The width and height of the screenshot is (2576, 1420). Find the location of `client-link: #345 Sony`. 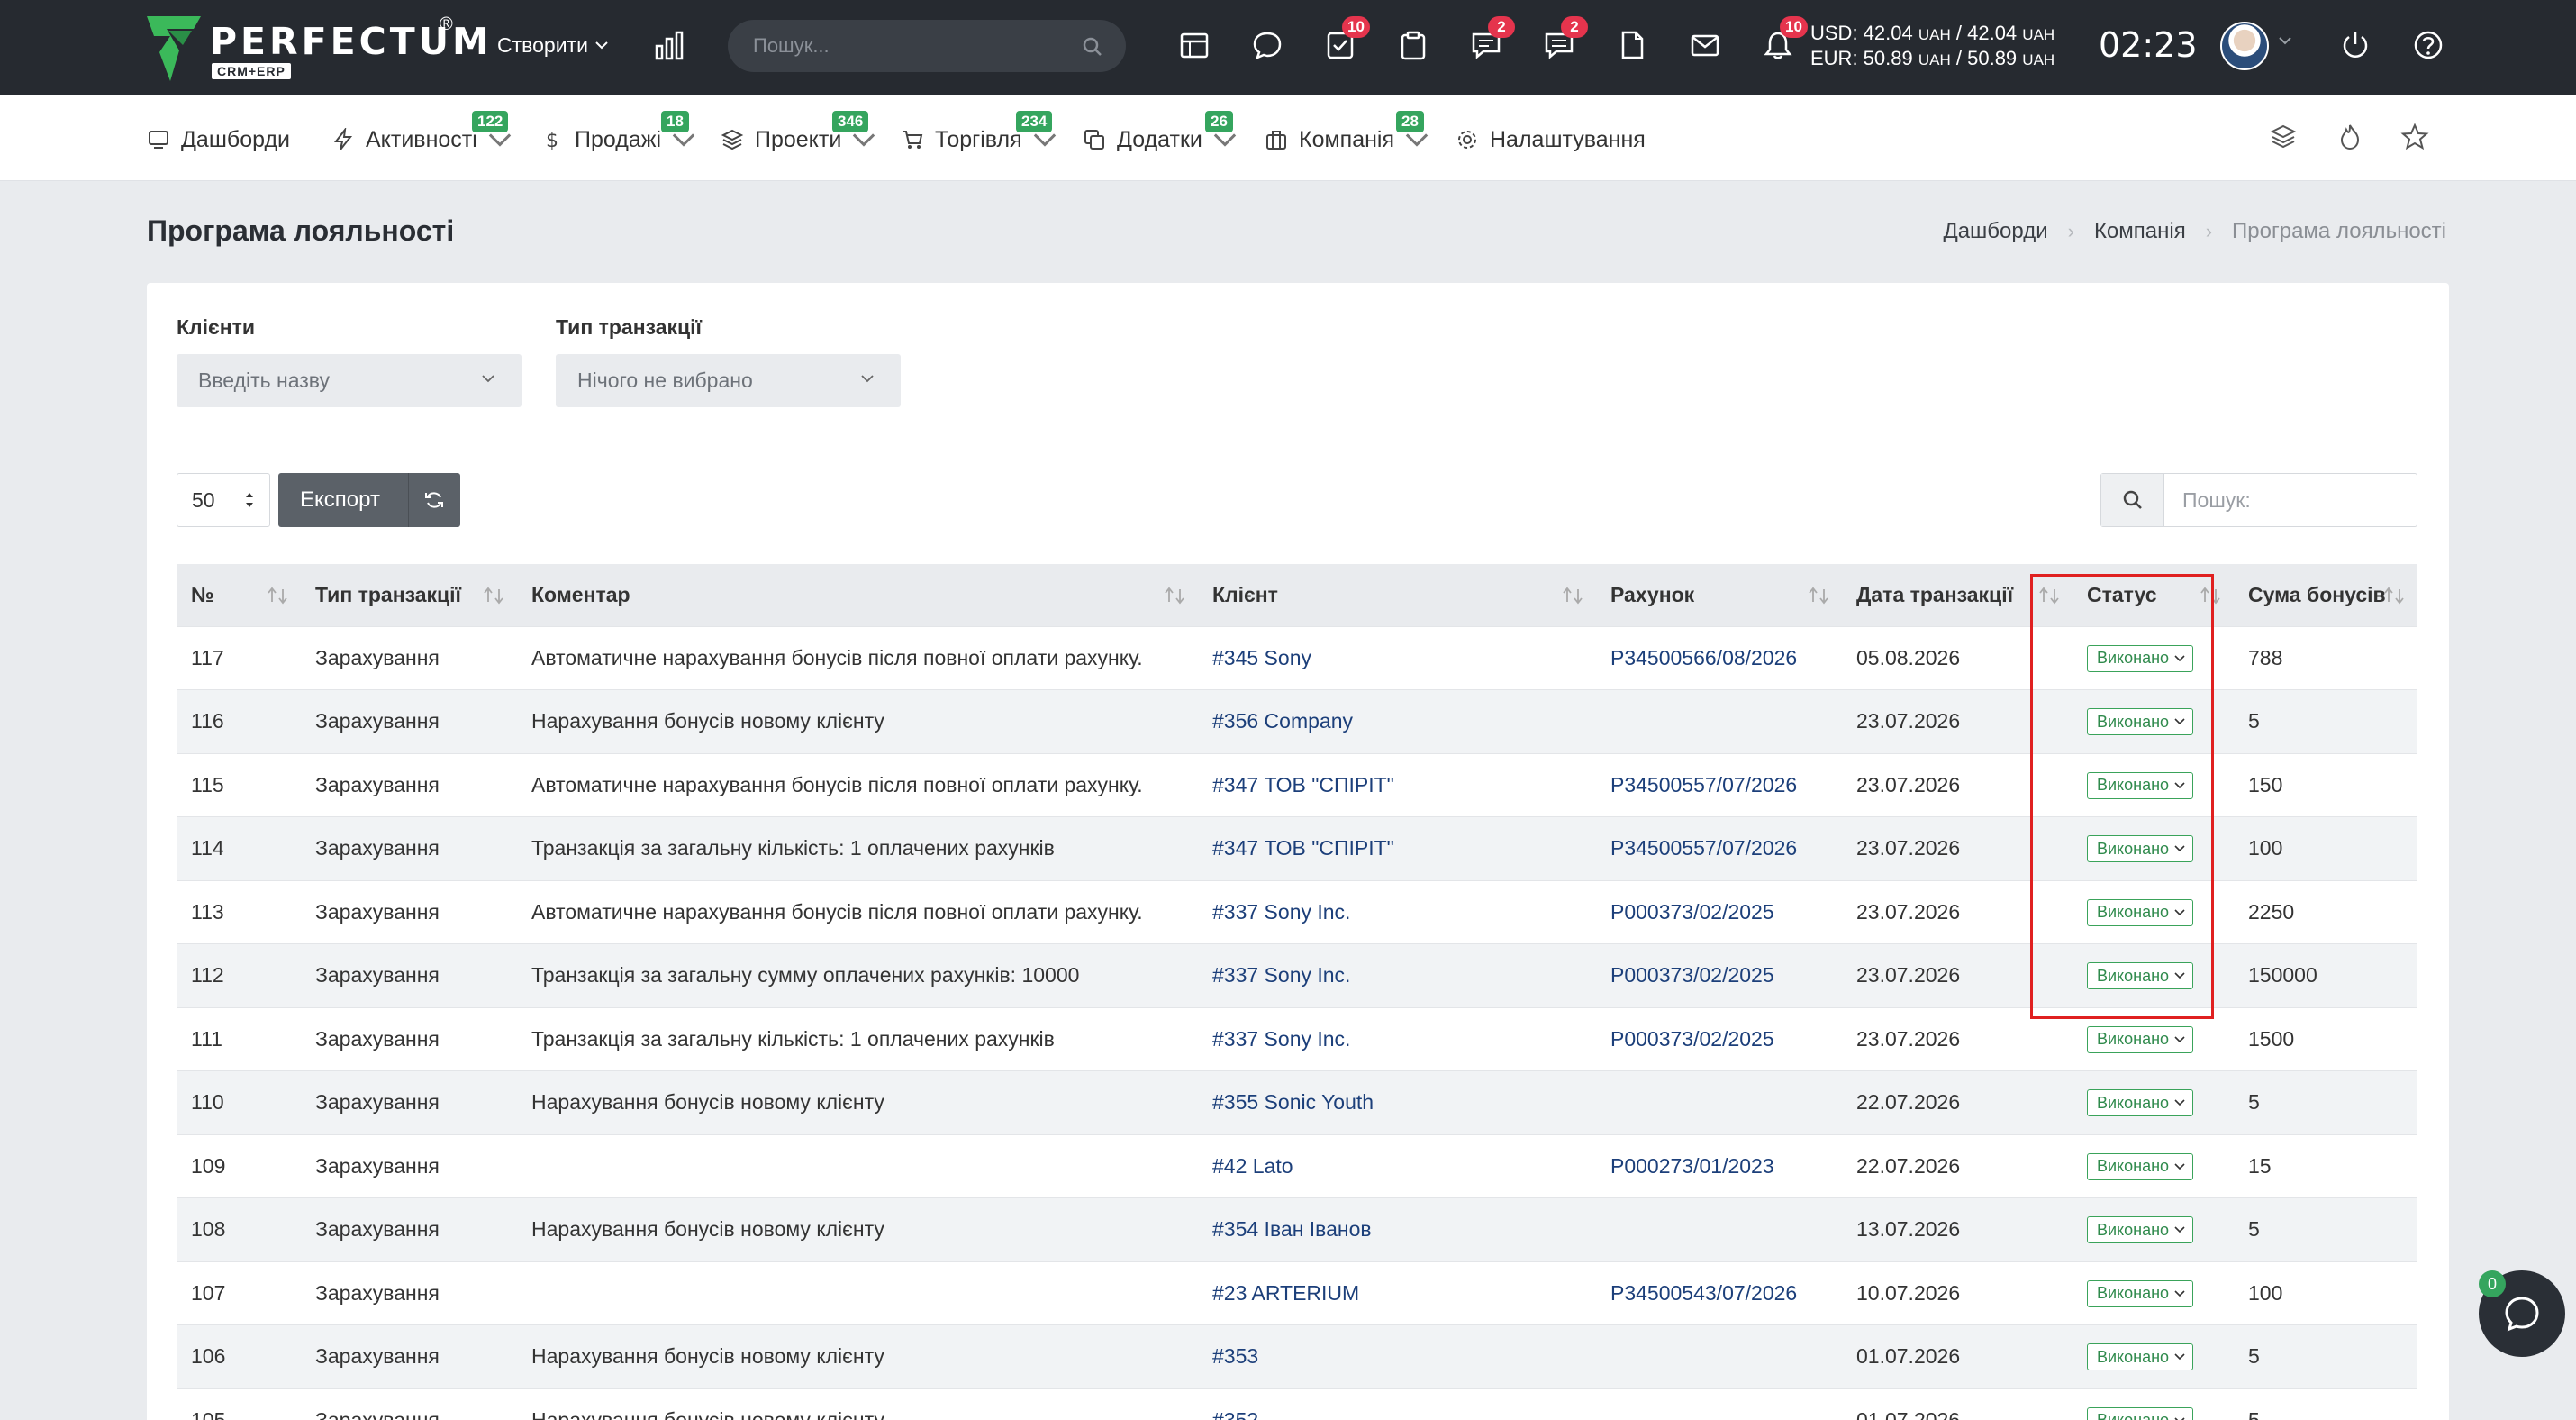

client-link: #345 Sony is located at coordinates (1261, 657).